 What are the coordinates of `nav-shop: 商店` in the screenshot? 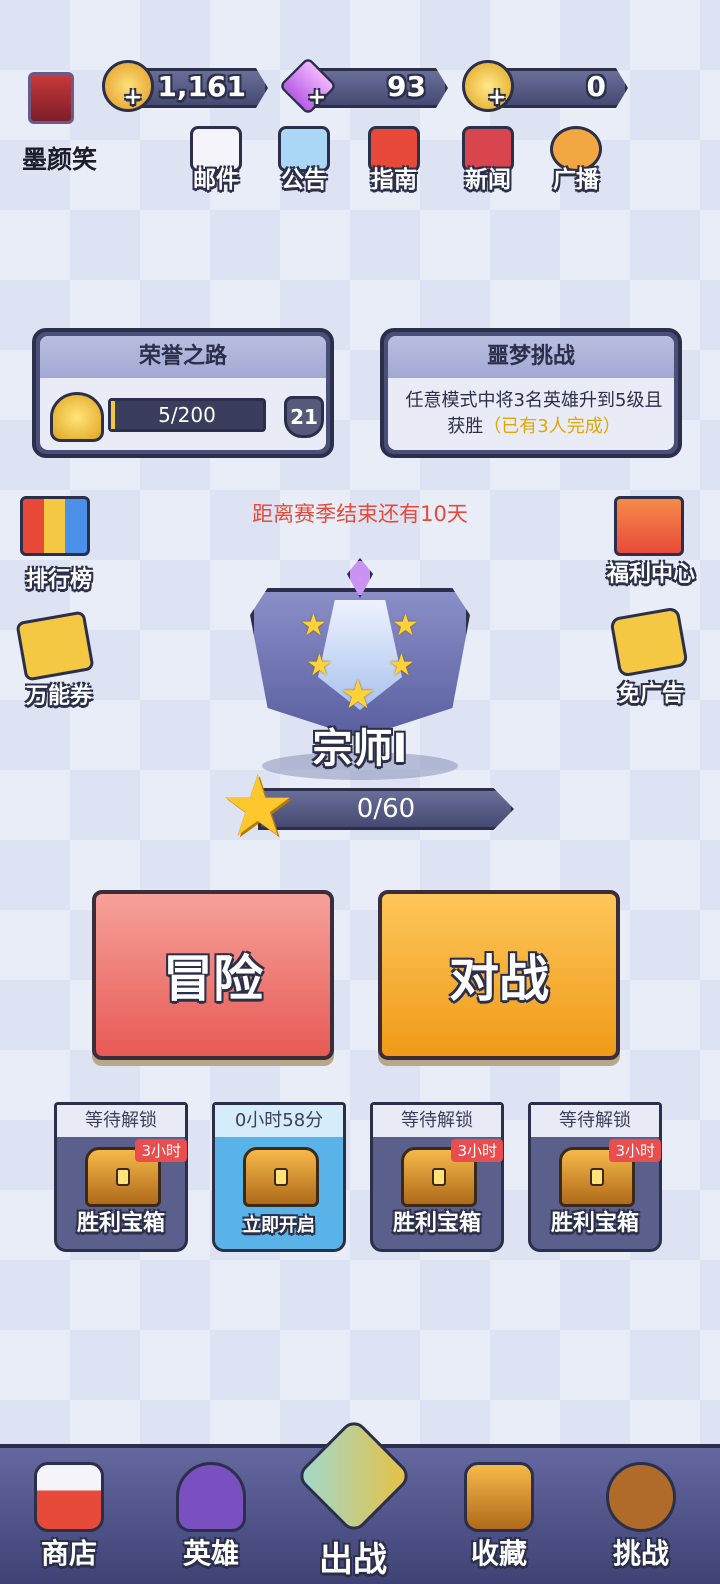 It's located at (69, 1514).